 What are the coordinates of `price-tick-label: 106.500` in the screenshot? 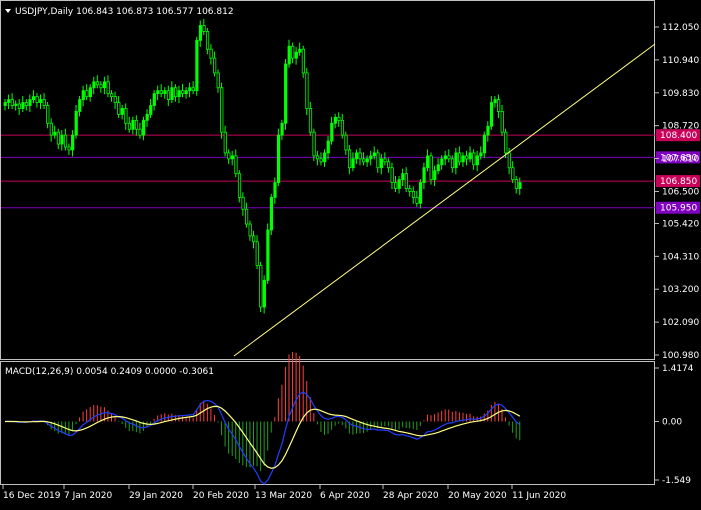 It's located at (680, 192).